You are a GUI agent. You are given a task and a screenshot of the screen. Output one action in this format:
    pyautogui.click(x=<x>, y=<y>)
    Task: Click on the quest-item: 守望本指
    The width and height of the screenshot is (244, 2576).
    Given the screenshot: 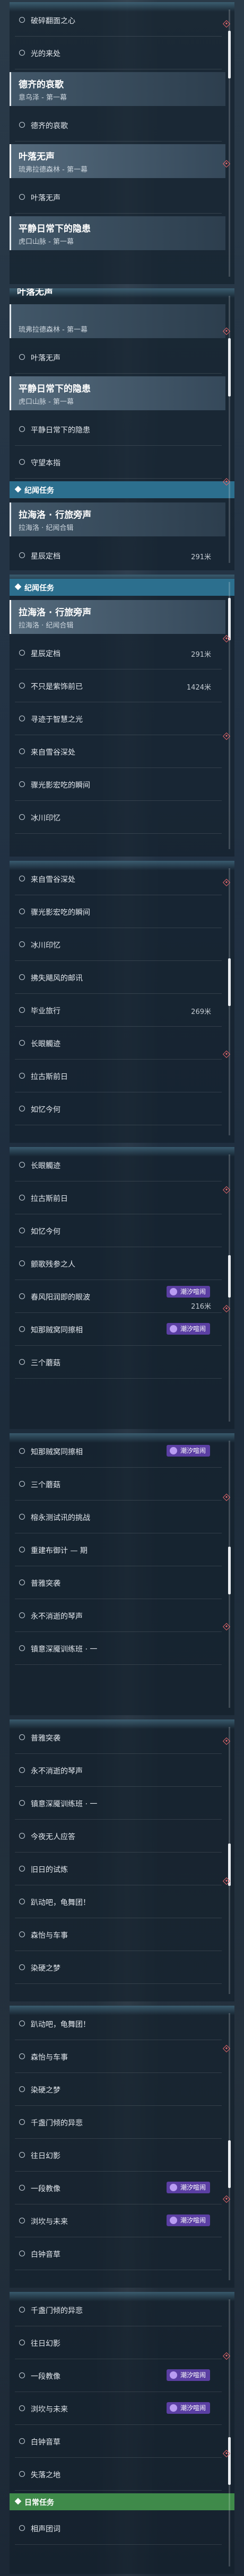 What is the action you would take?
    pyautogui.click(x=116, y=462)
    